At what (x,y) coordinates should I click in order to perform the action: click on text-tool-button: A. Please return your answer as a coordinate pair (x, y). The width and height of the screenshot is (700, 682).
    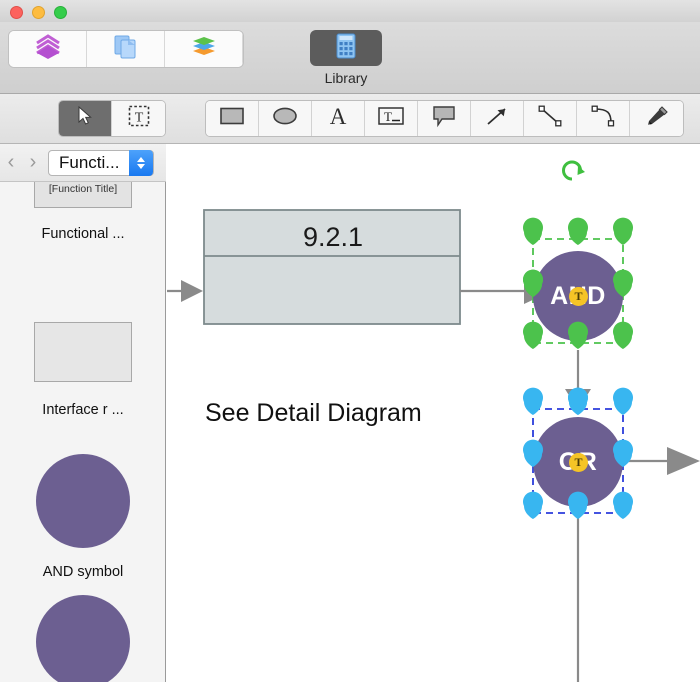
    Looking at the image, I should click on (338, 118).